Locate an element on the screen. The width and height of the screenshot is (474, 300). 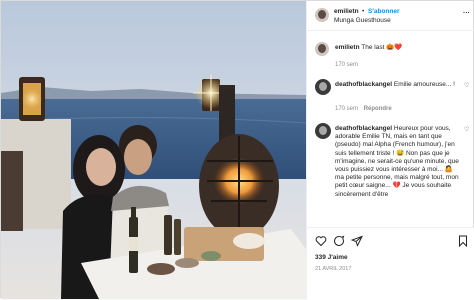
caption-line: emilietn The last 🎃❤️ is located at coordinates (368, 48).